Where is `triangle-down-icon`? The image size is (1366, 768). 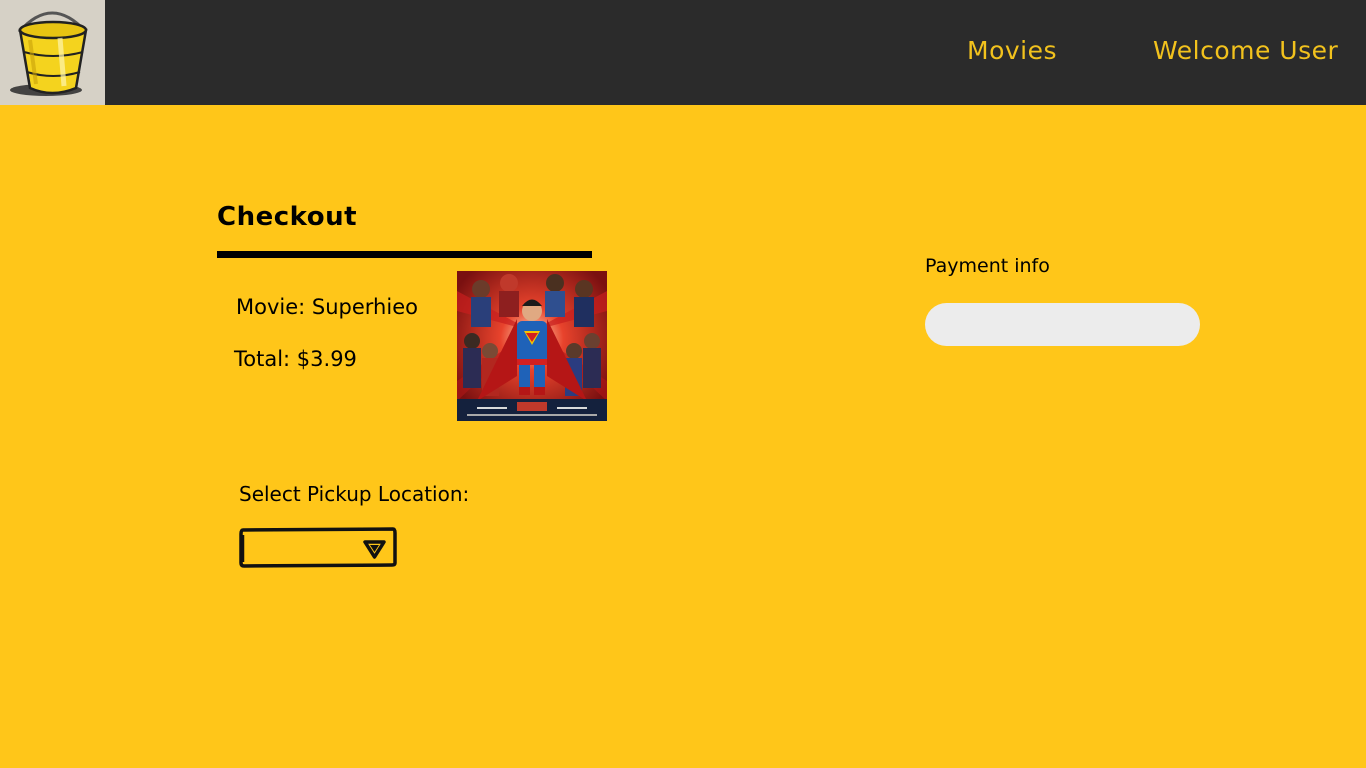 triangle-down-icon is located at coordinates (374, 549).